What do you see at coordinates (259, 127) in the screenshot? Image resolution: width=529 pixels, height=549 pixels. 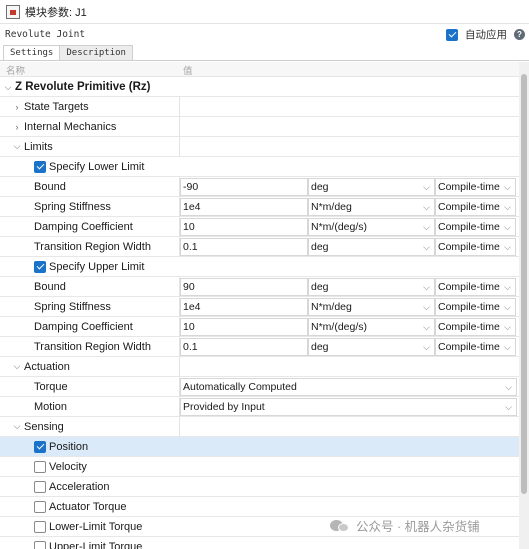 I see `group-row-internal-mechanics: › Internal Mechanics` at bounding box center [259, 127].